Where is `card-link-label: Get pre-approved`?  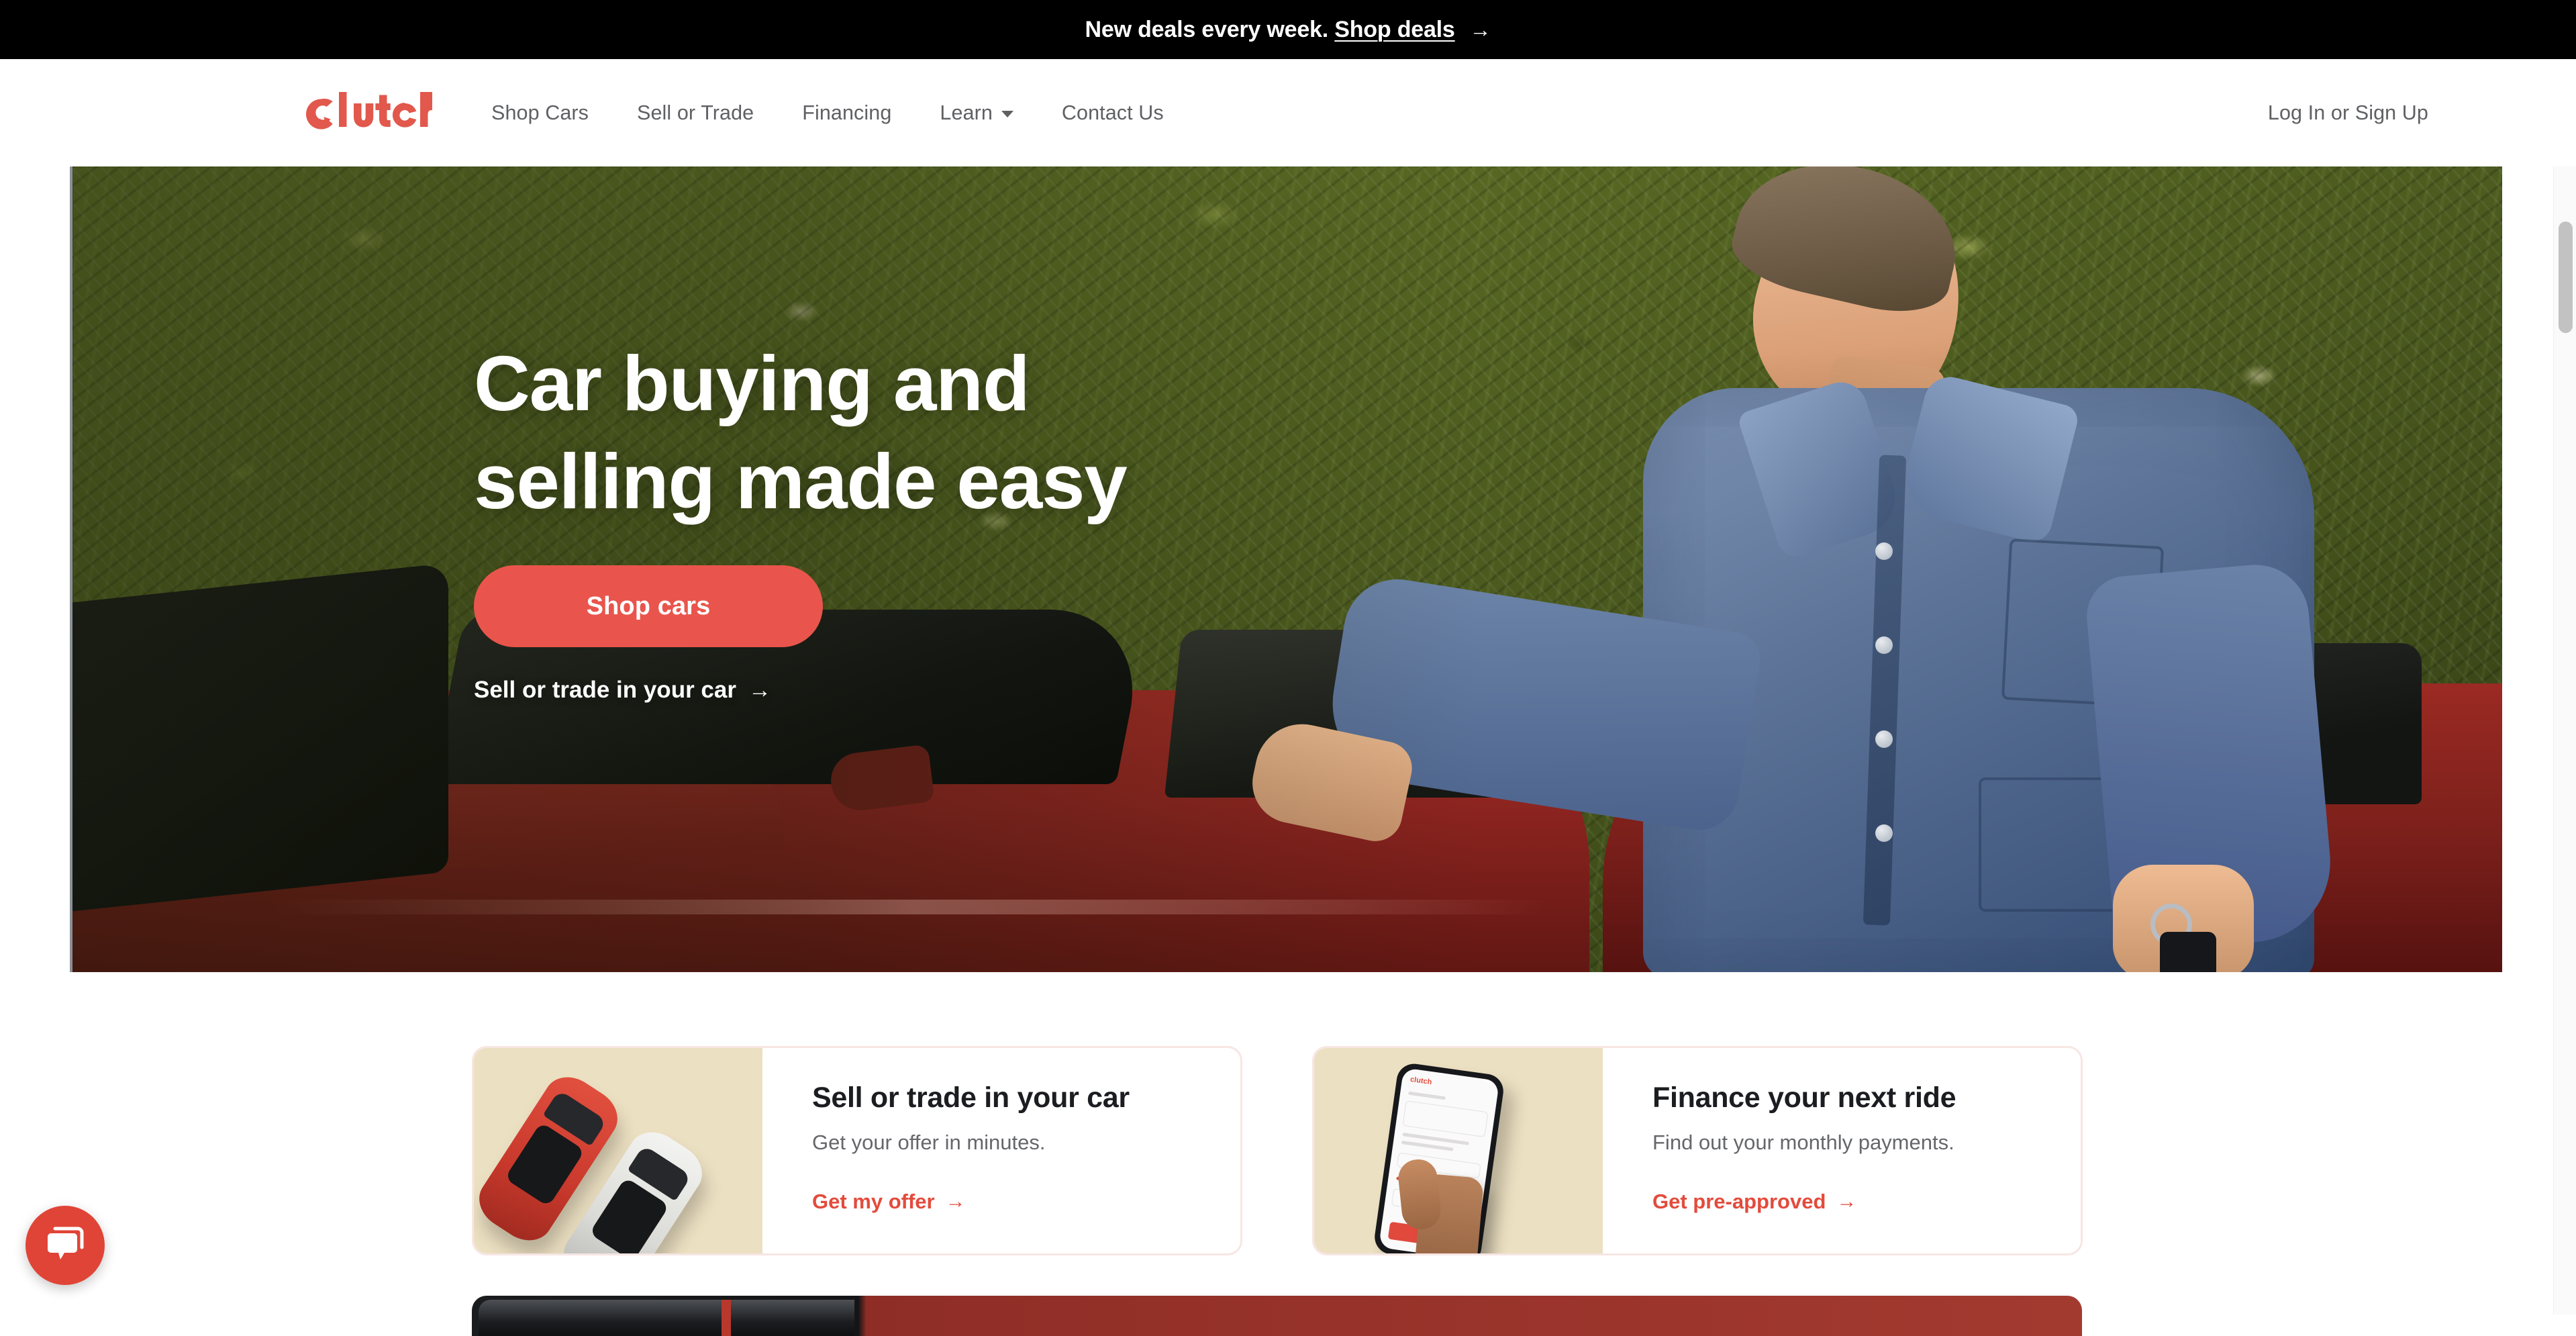 card-link-label: Get pre-approved is located at coordinates (1739, 1202).